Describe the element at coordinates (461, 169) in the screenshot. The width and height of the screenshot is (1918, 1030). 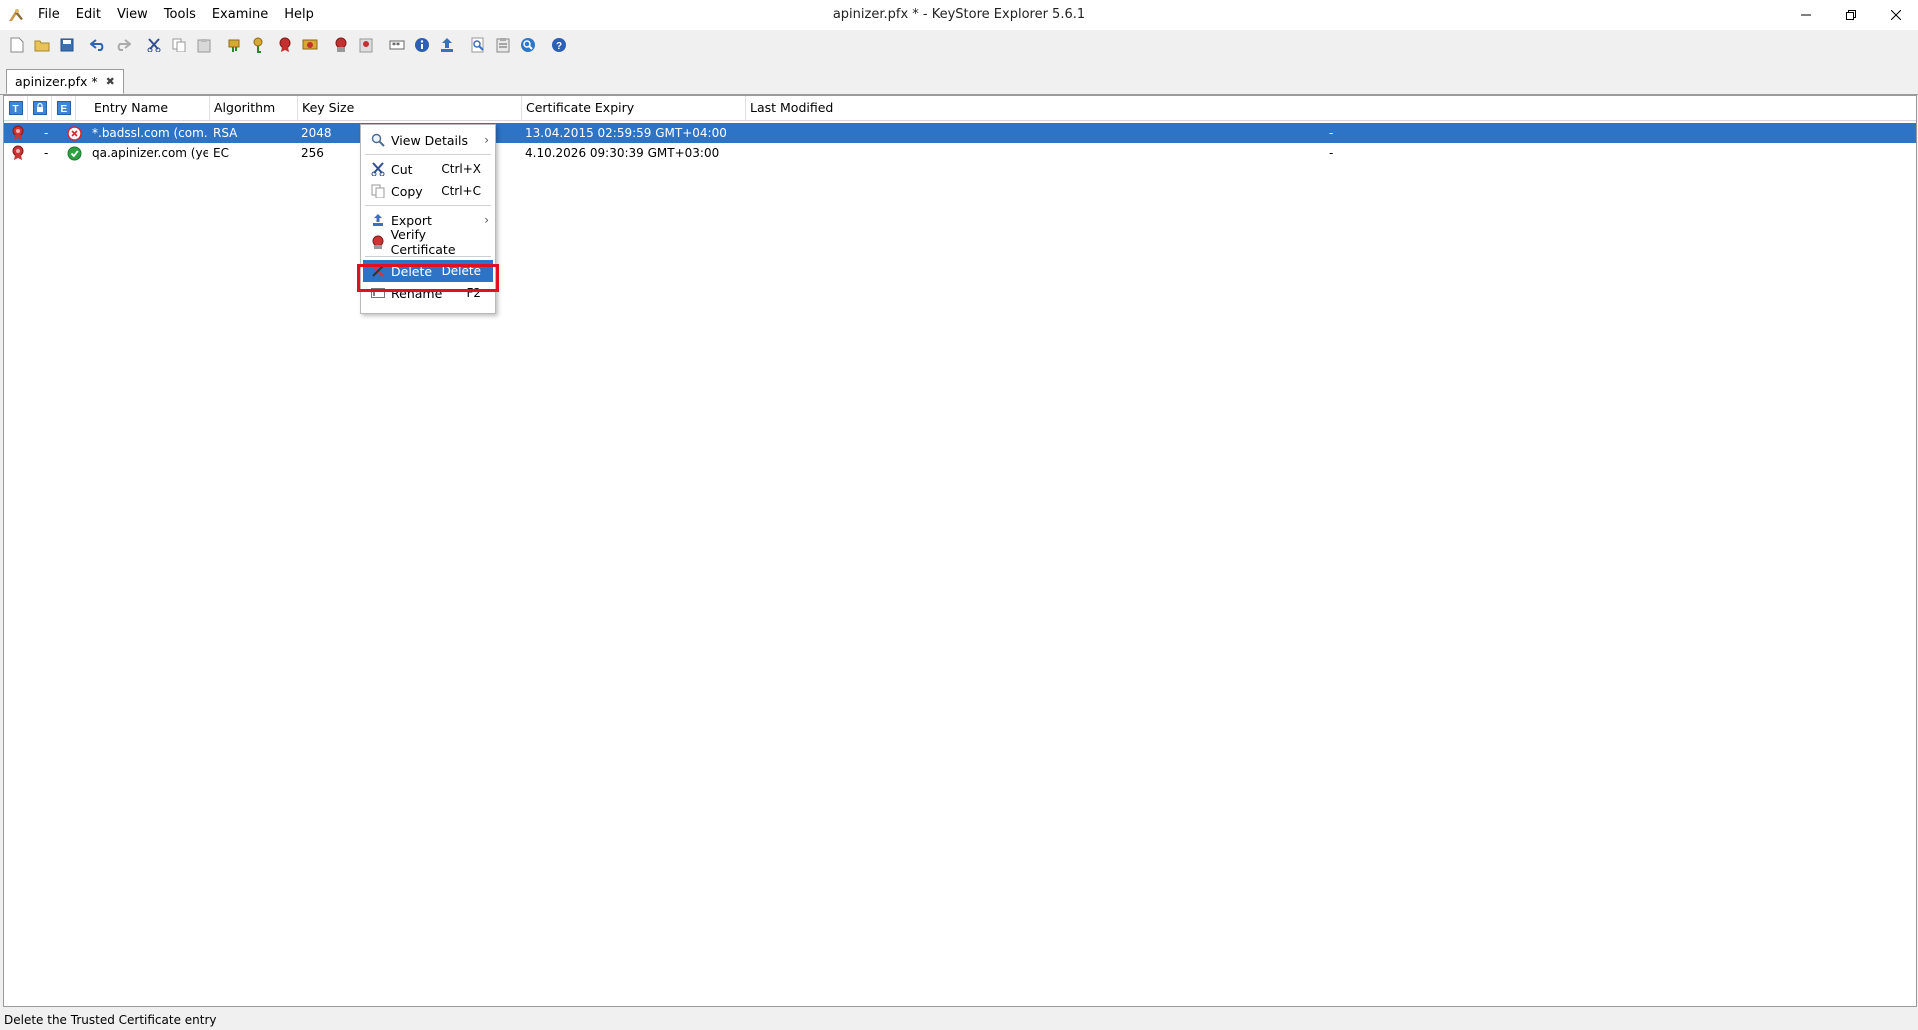
I see `shortcut-label: Ctrl+X` at that location.